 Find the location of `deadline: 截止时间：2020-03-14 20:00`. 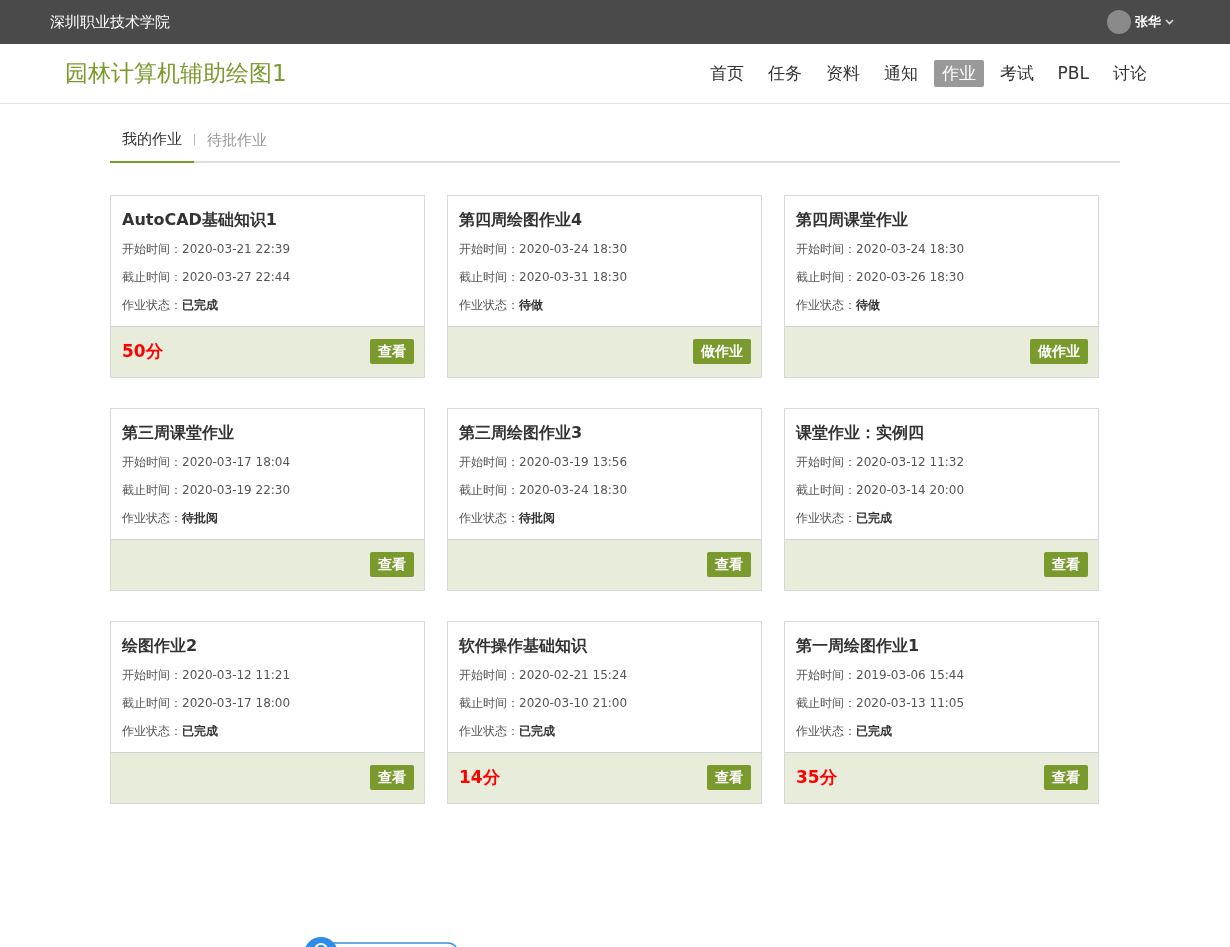

deadline: 截止时间：2020-03-14 20:00 is located at coordinates (880, 490).